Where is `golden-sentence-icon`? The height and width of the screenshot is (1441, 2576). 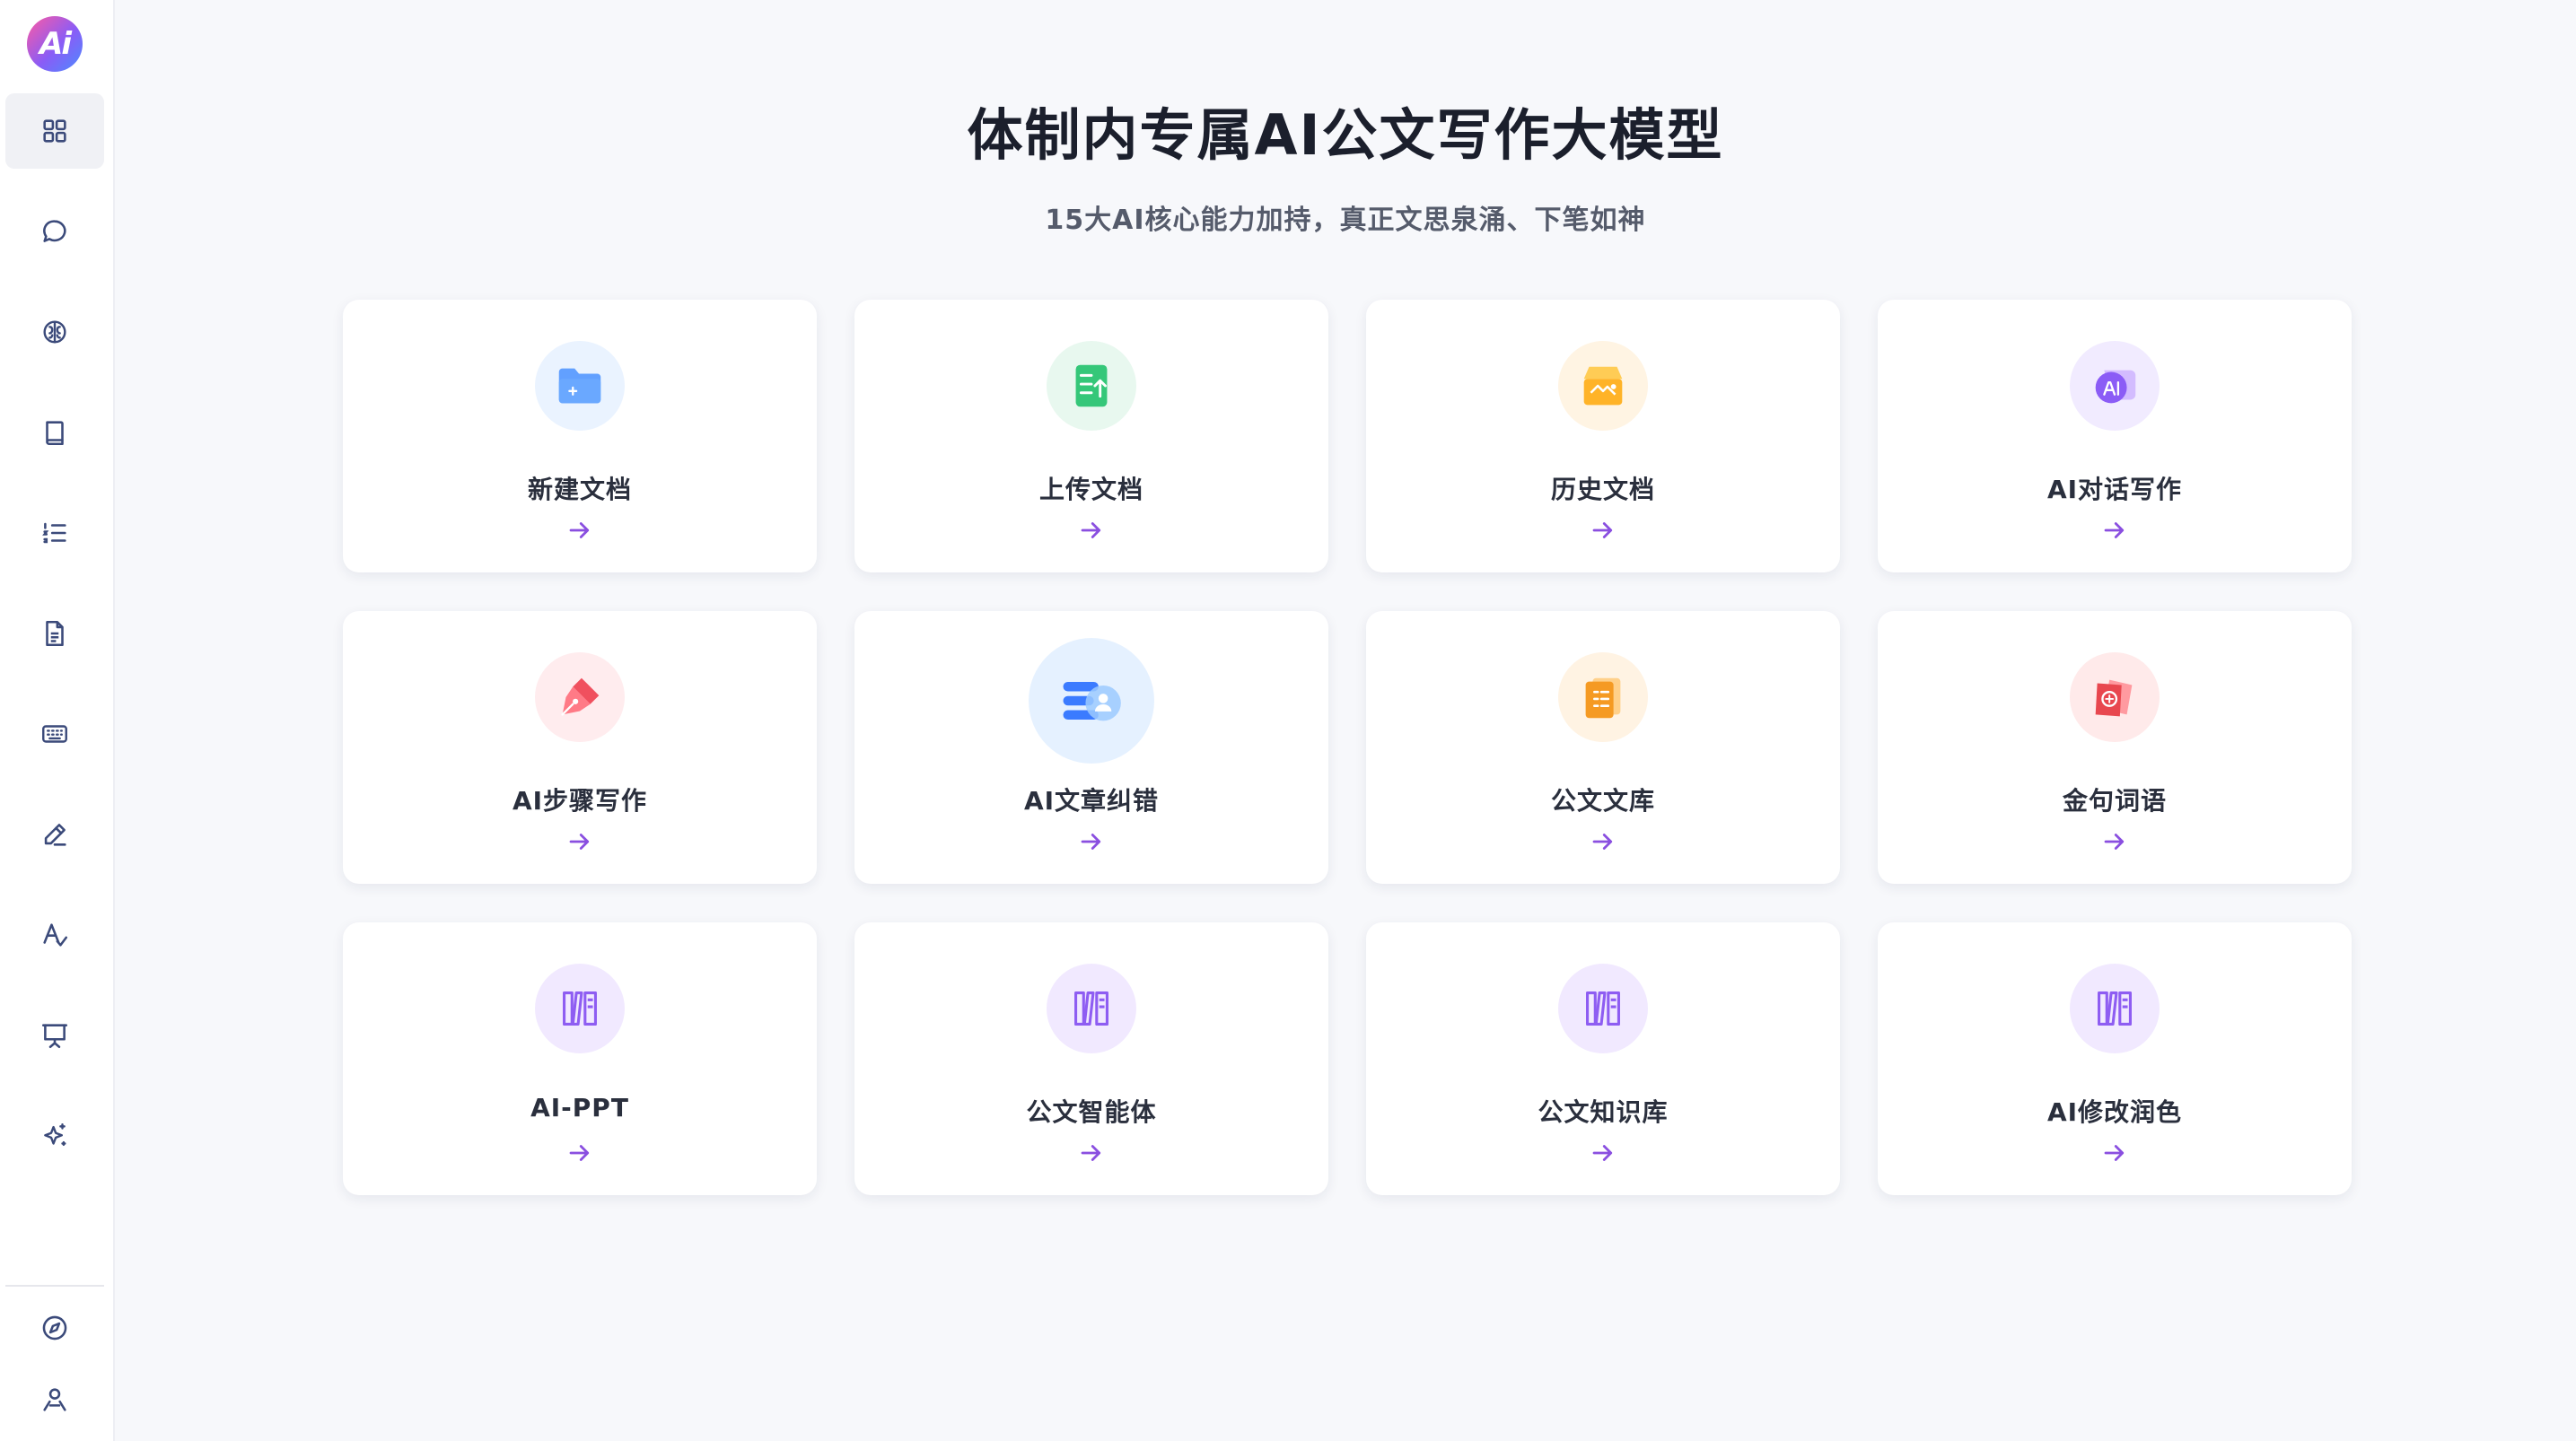
golden-sentence-icon is located at coordinates (2114, 698).